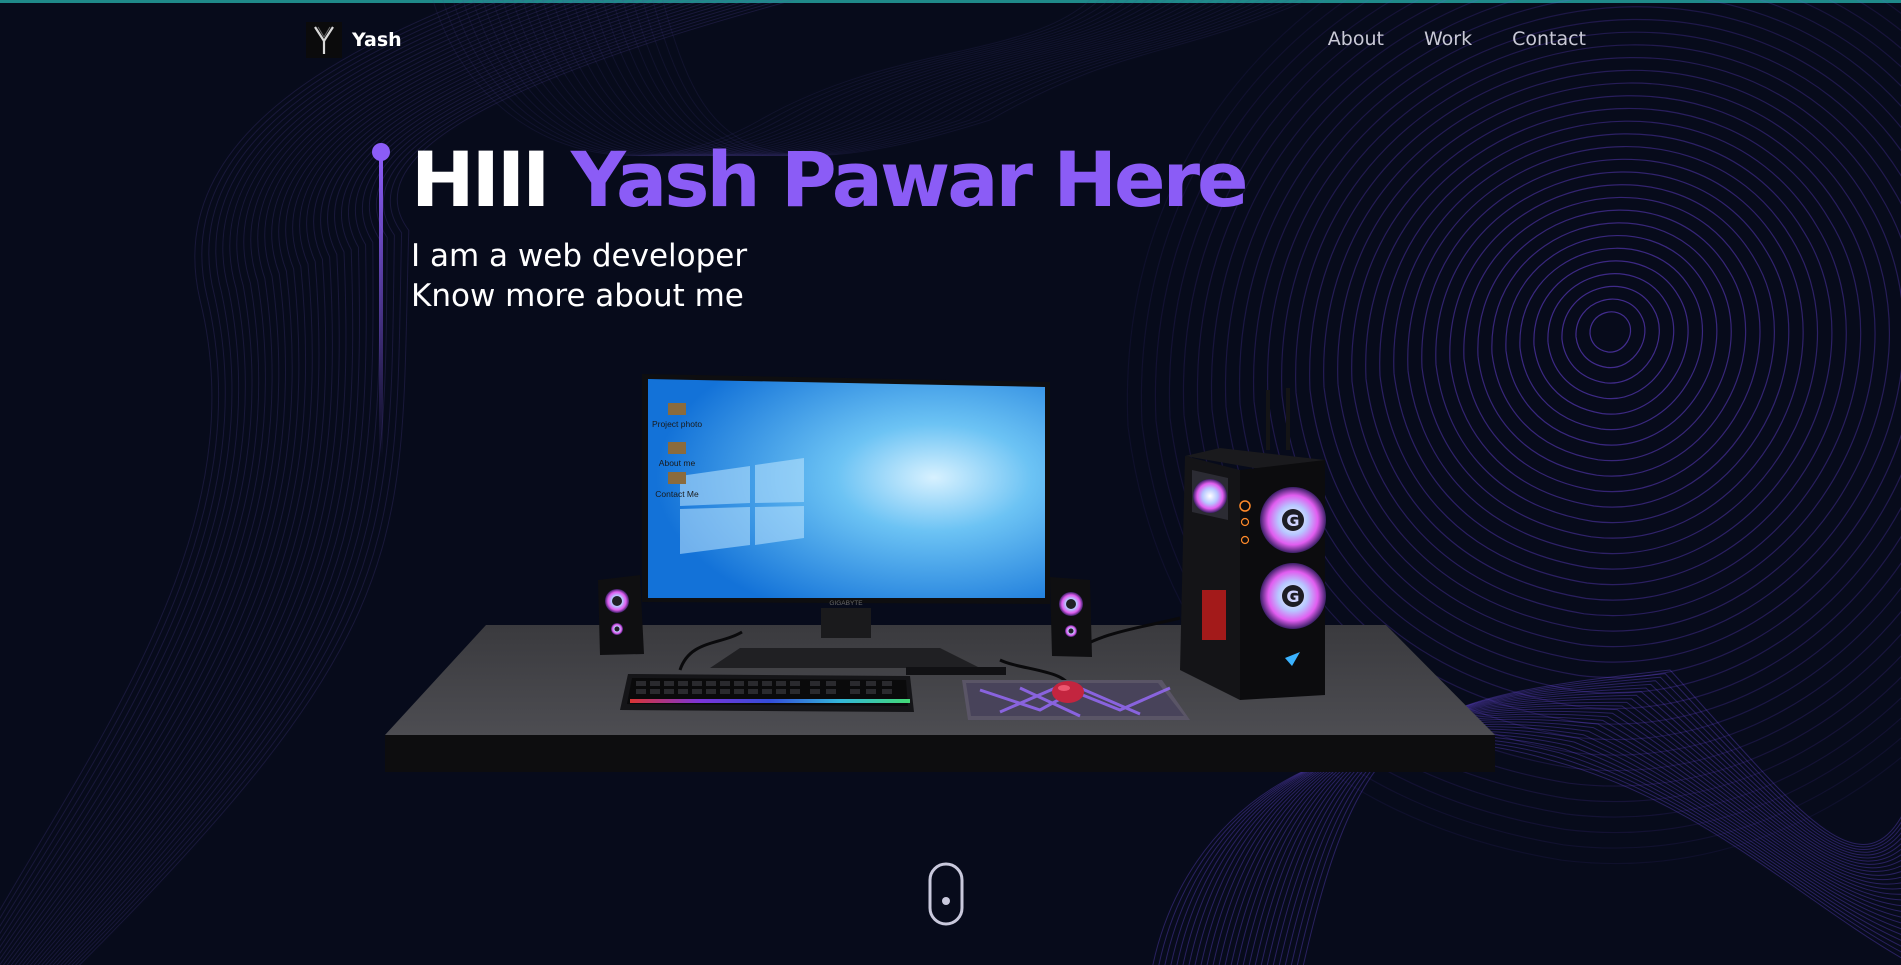 The width and height of the screenshot is (1901, 965). I want to click on desk-edge, so click(940, 753).